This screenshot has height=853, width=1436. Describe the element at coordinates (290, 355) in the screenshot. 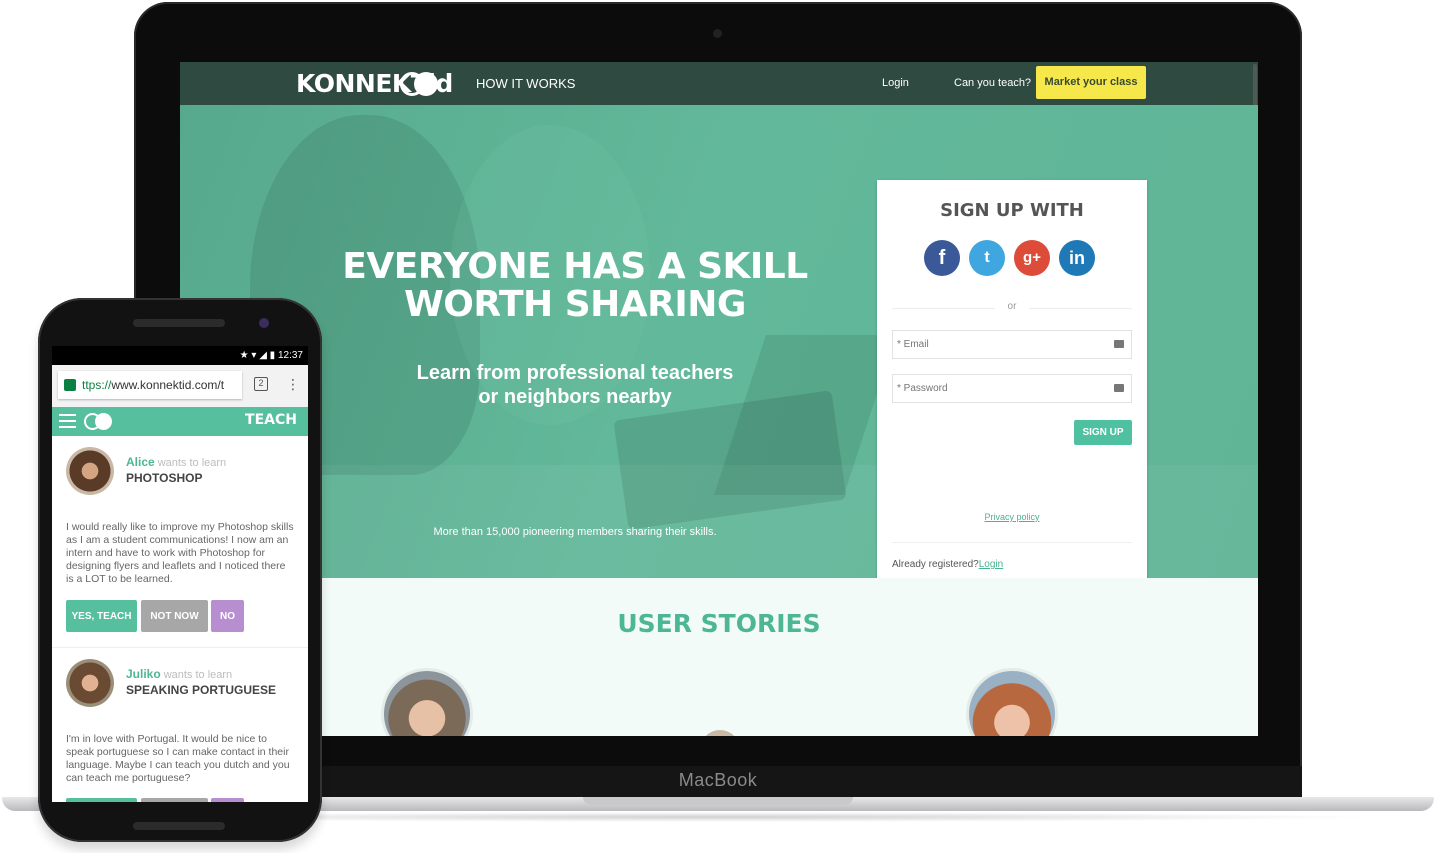

I see `status-time: 12:37` at that location.